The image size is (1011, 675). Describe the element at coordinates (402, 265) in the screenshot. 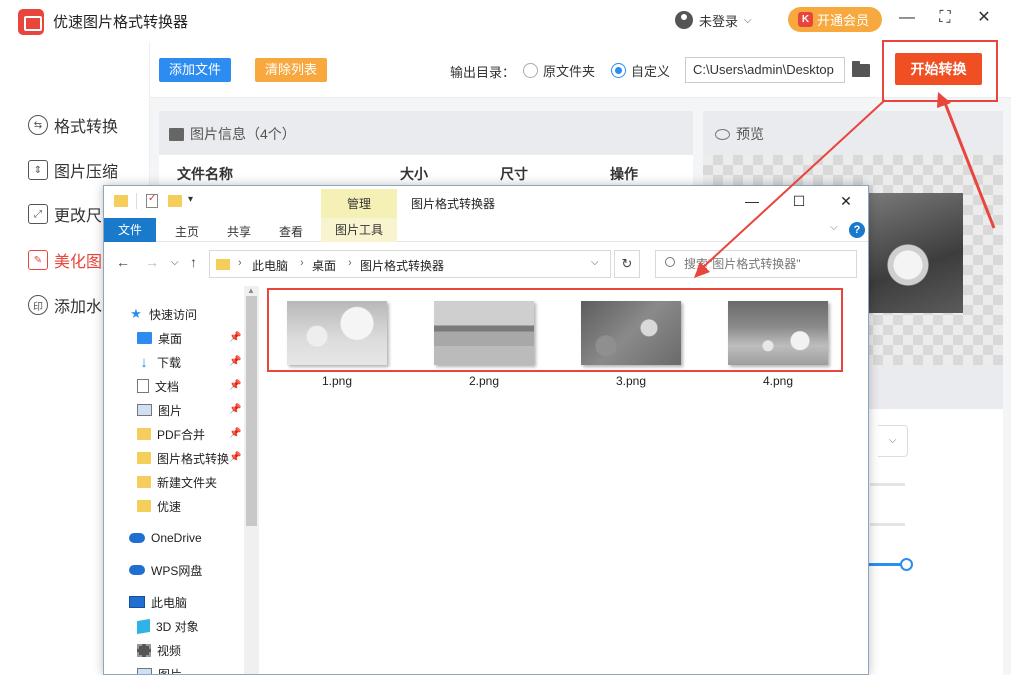

I see `breadcrumb-item: 图片格式转换器` at that location.